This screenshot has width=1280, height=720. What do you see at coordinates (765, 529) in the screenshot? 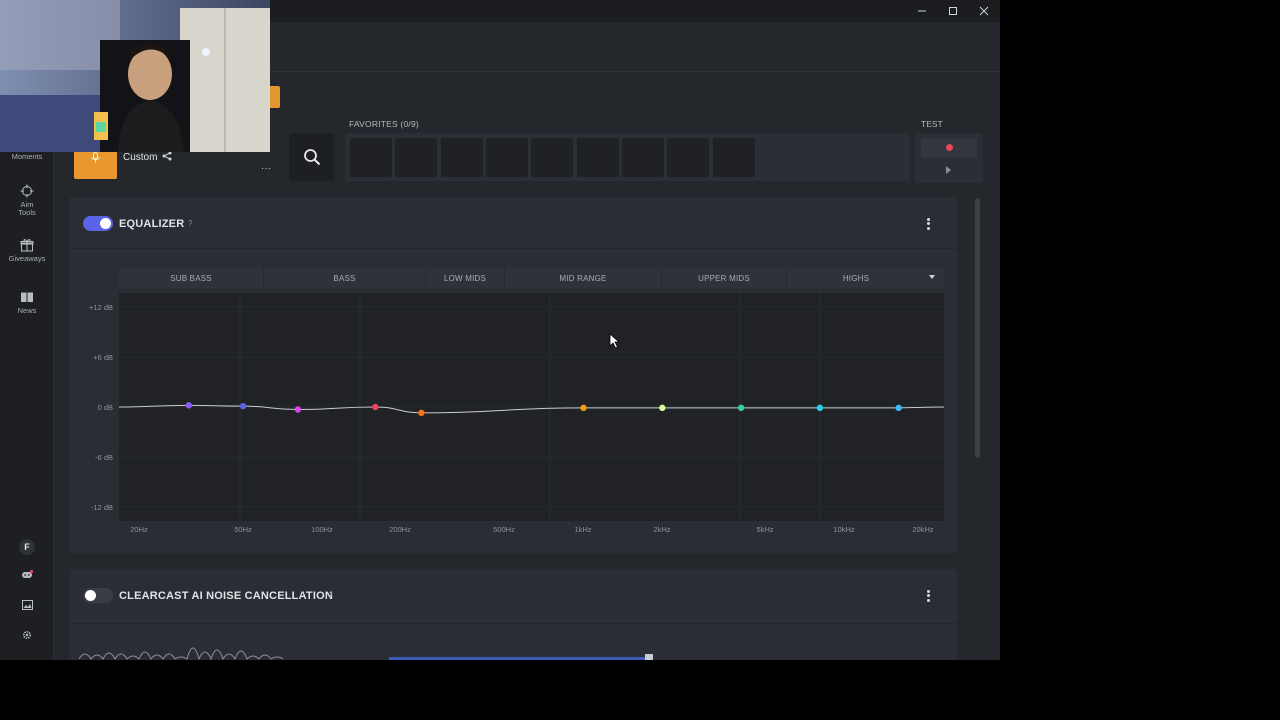
I see `hz-label: 5kHz` at bounding box center [765, 529].